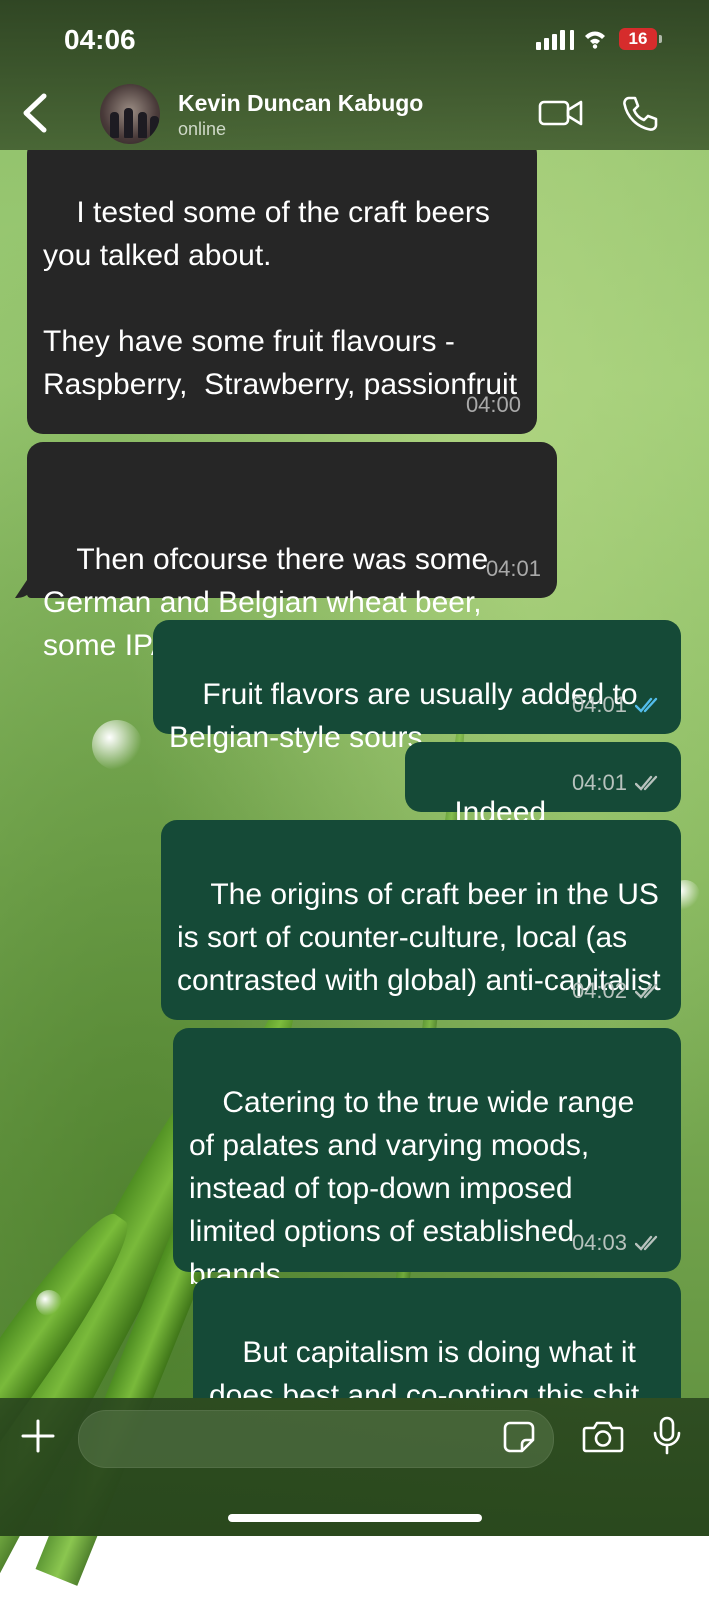 This screenshot has height=1610, width=709. I want to click on message-time: 04:02, so click(599, 990).